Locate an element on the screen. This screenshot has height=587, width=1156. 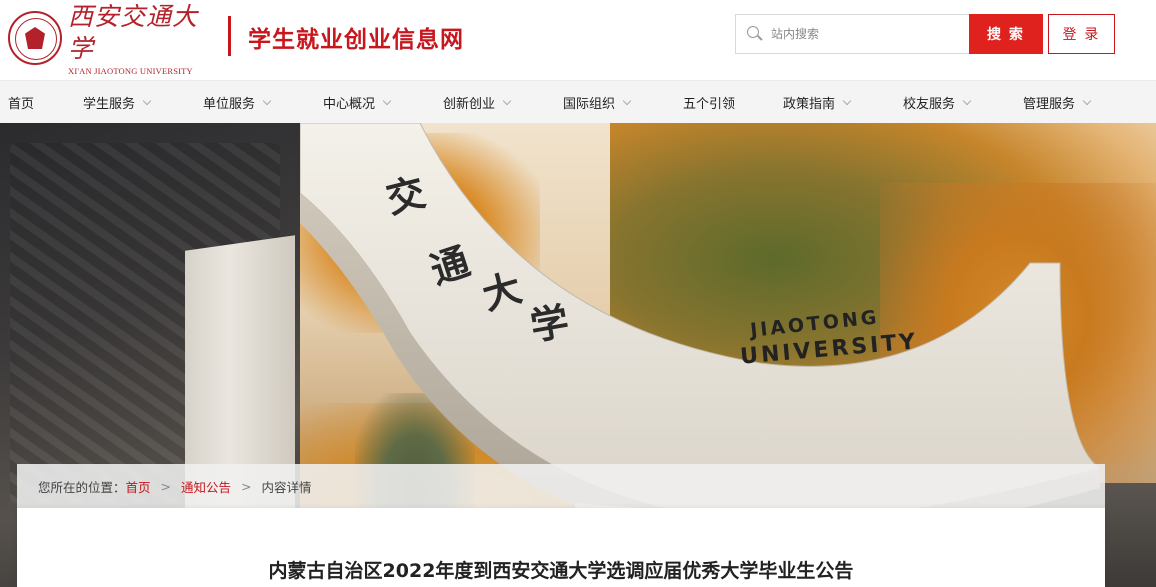
search-box is located at coordinates (853, 34).